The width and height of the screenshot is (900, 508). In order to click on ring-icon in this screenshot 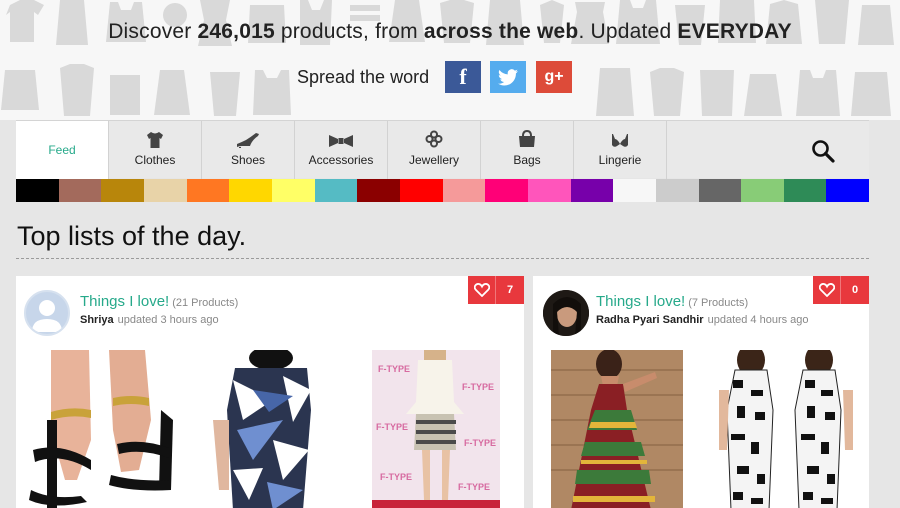, I will do `click(434, 139)`.